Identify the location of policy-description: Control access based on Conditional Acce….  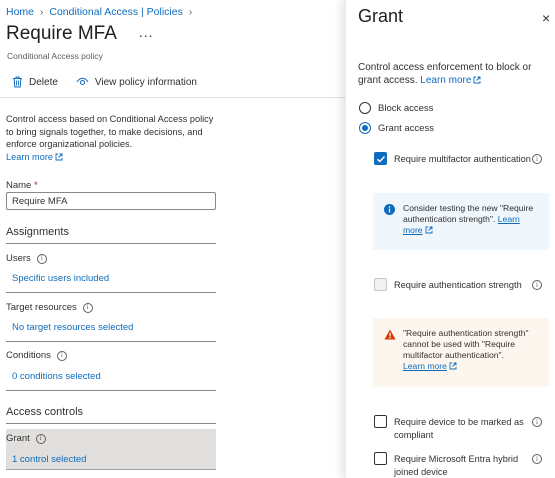
(111, 138).